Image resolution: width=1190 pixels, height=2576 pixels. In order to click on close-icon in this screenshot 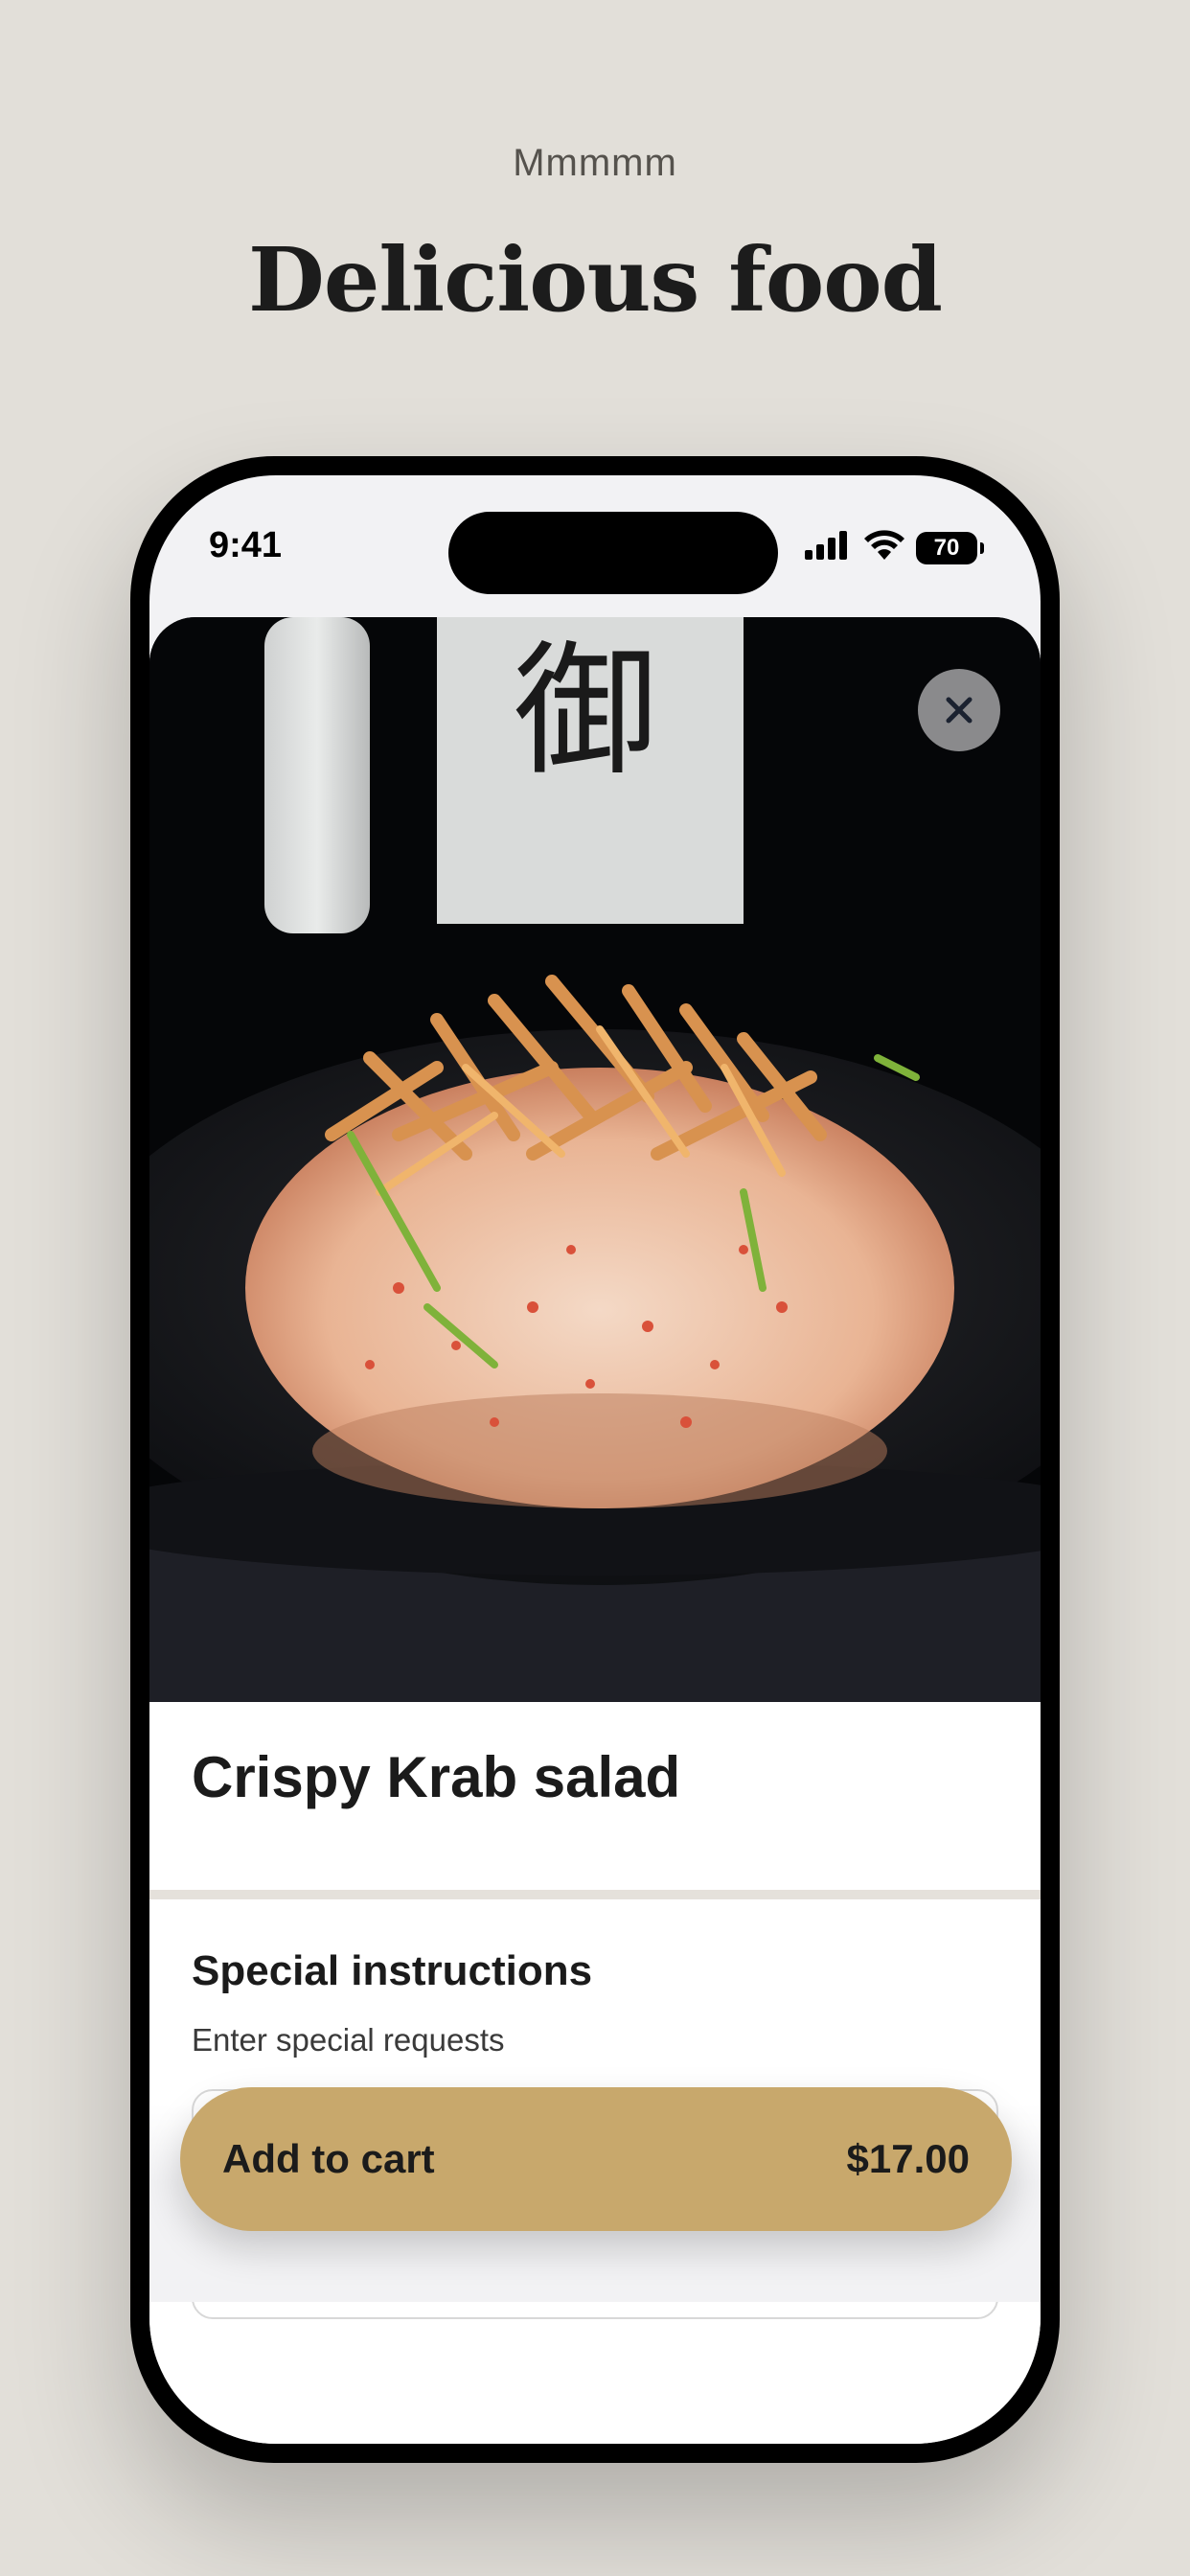, I will do `click(960, 711)`.